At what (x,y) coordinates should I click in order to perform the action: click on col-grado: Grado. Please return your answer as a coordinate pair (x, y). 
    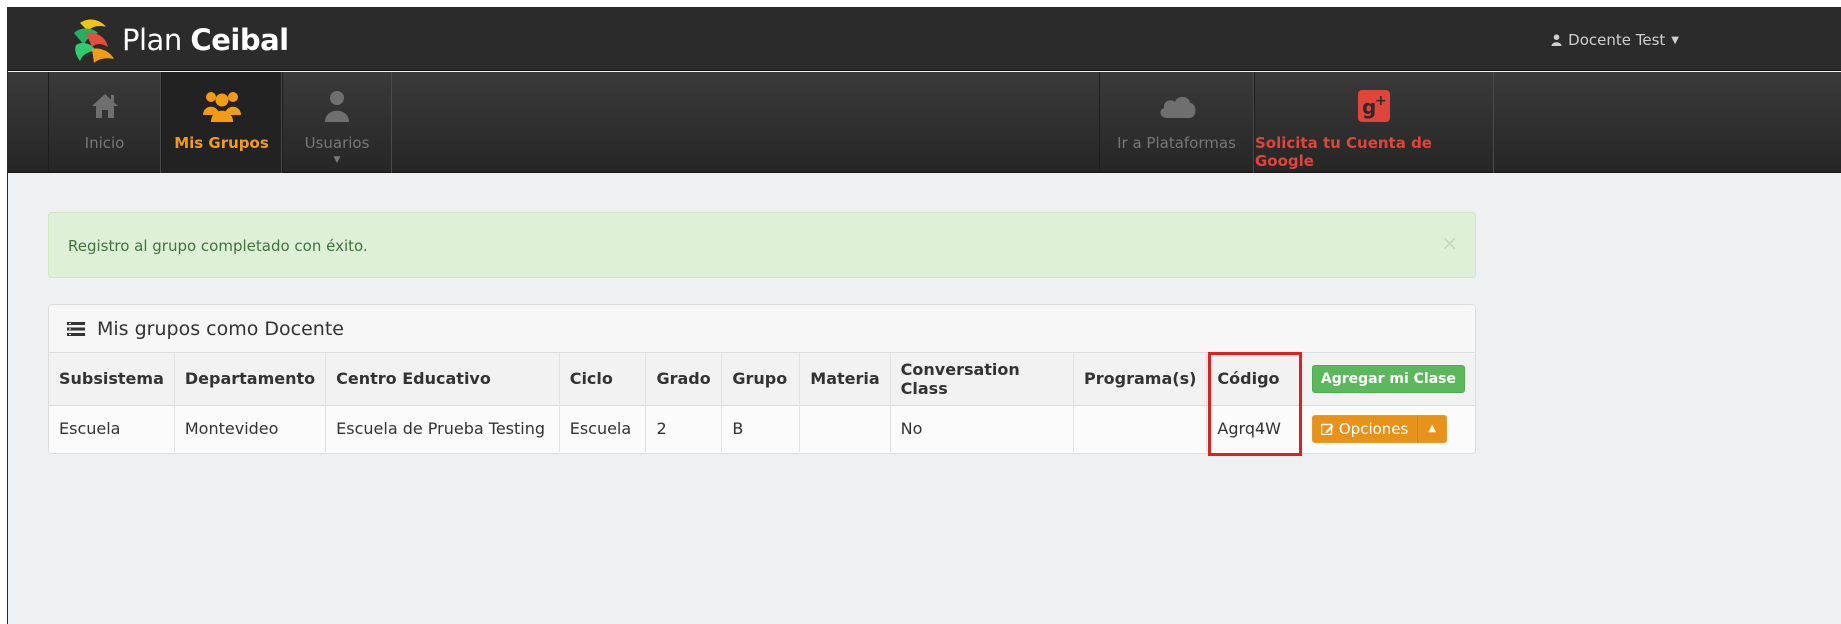
    Looking at the image, I should click on (684, 379).